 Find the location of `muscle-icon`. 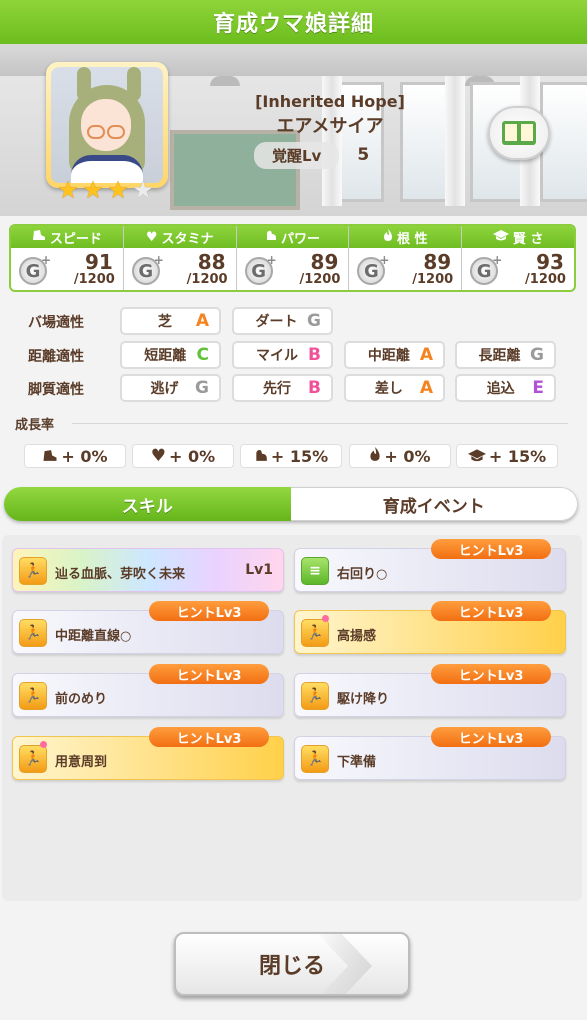

muscle-icon is located at coordinates (261, 456).